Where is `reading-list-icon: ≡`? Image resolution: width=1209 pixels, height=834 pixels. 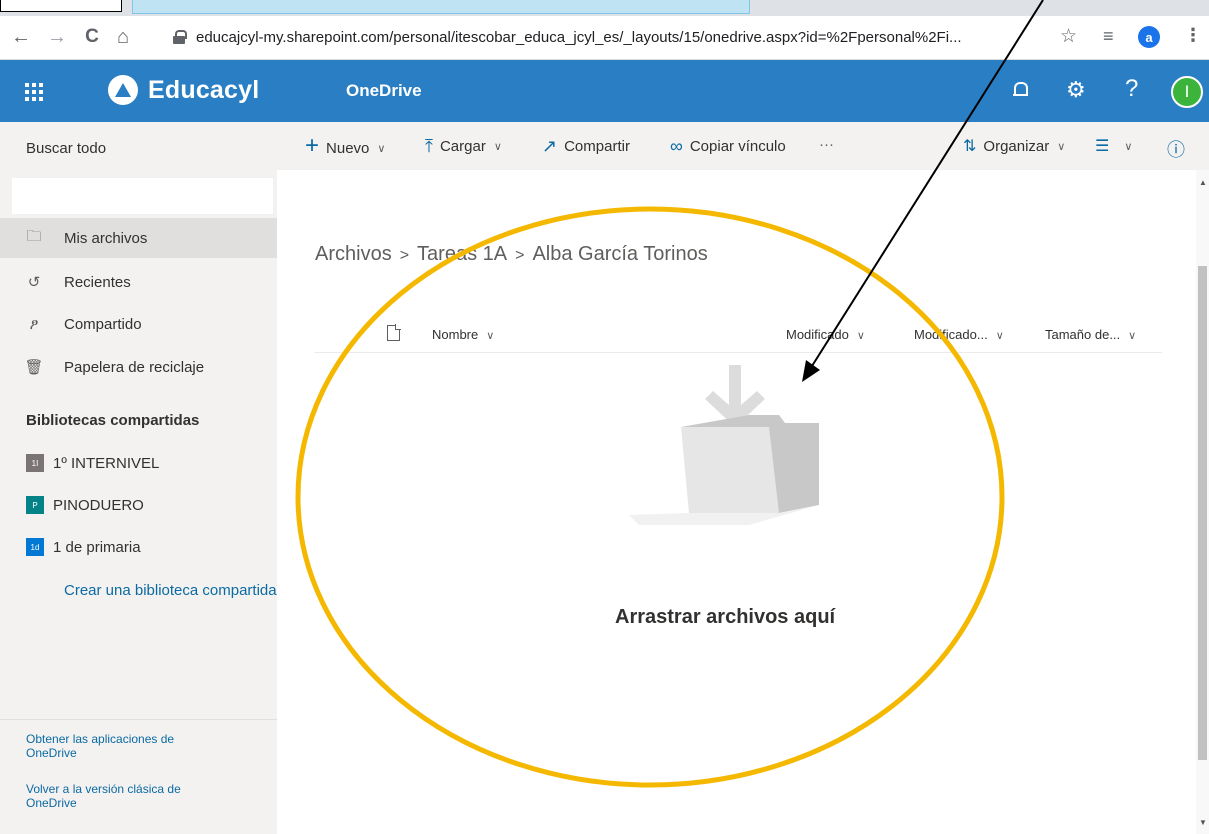 reading-list-icon: ≡ is located at coordinates (1108, 36).